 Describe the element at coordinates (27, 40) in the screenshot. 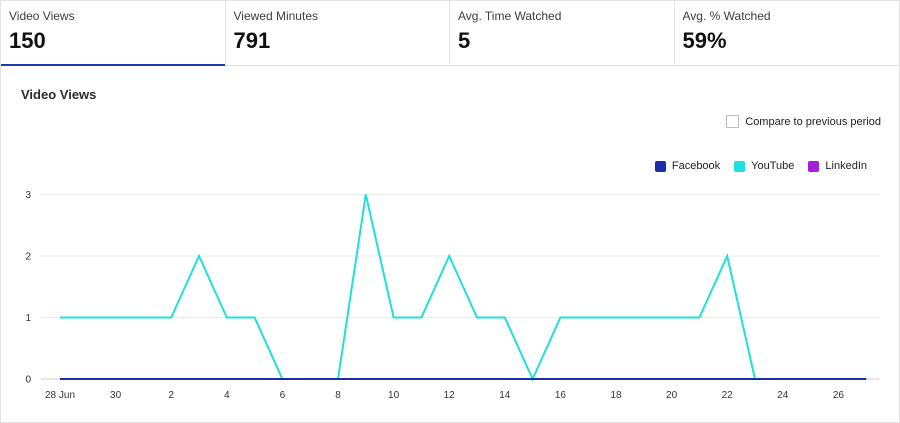

I see `kpi-value: 150` at that location.